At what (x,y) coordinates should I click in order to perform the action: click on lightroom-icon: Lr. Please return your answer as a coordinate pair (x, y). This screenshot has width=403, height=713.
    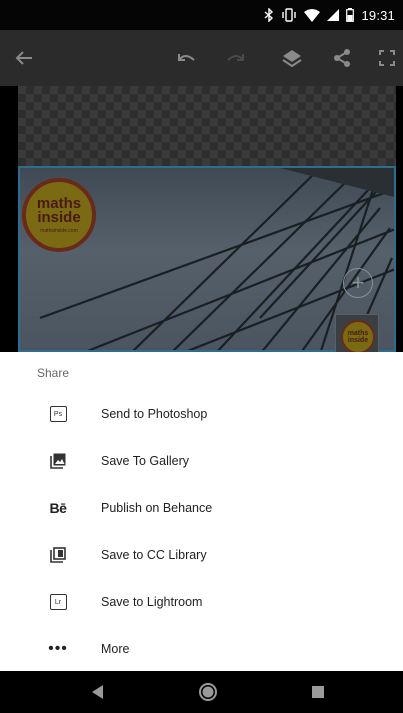
    Looking at the image, I should click on (58, 602).